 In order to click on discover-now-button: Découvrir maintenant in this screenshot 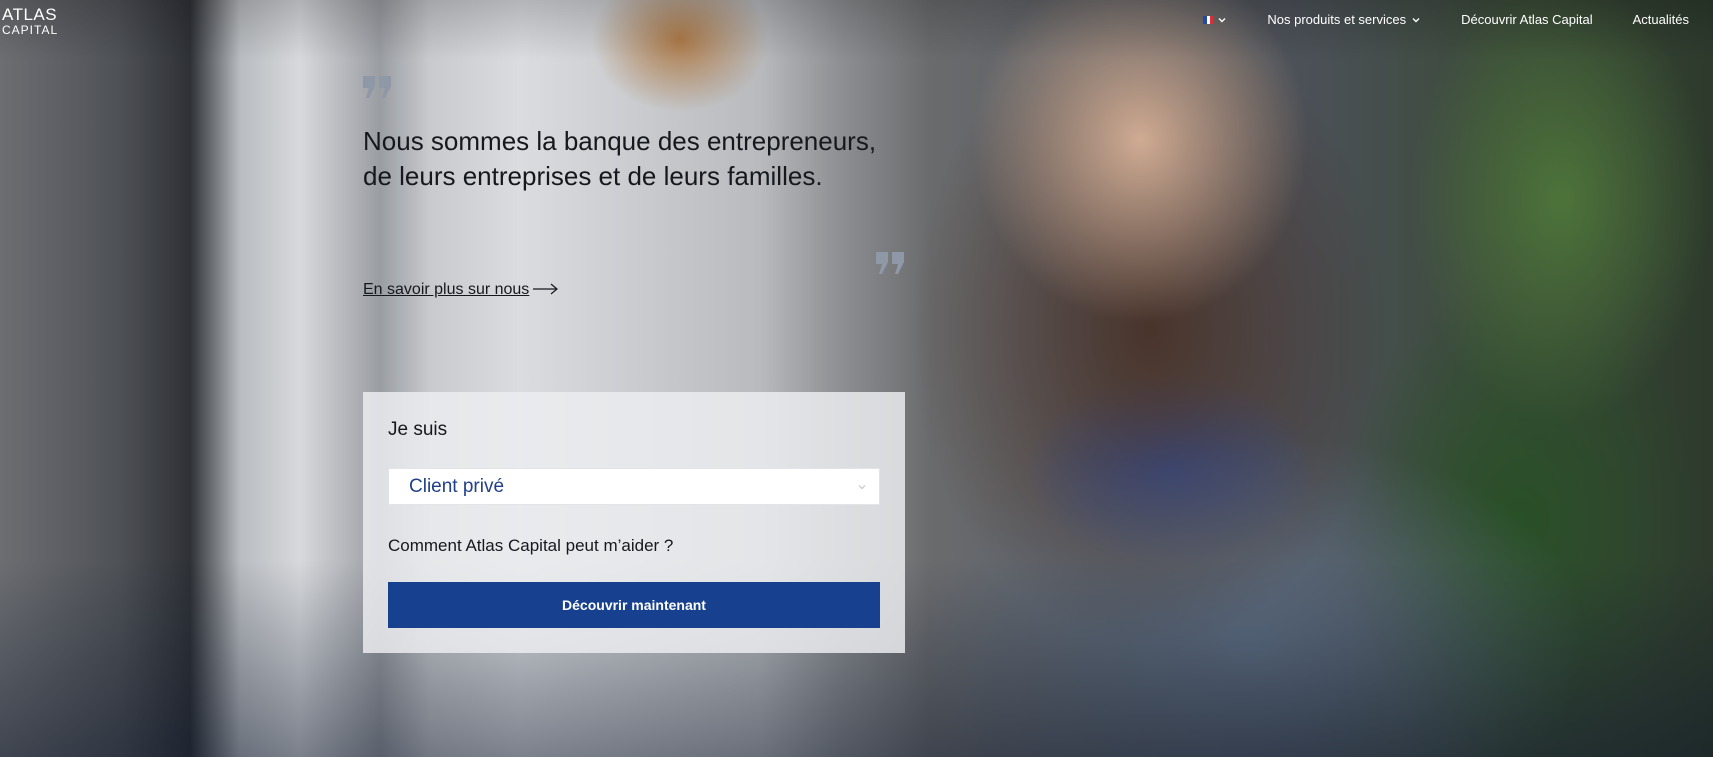, I will do `click(634, 605)`.